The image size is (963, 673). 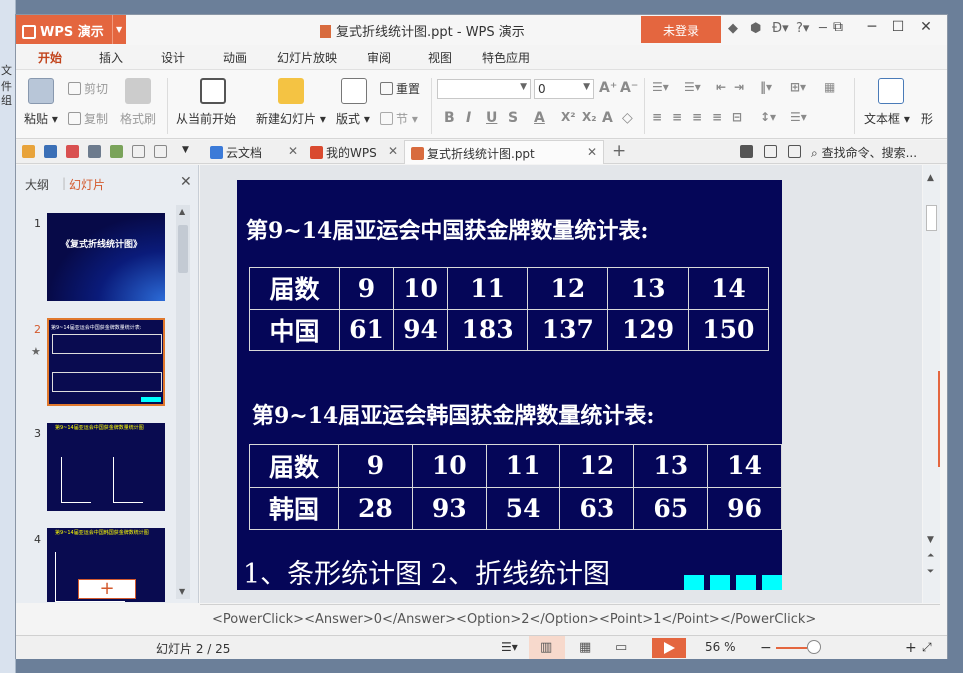 I want to click on paste-button: 粘贴 ▾, so click(x=41, y=118).